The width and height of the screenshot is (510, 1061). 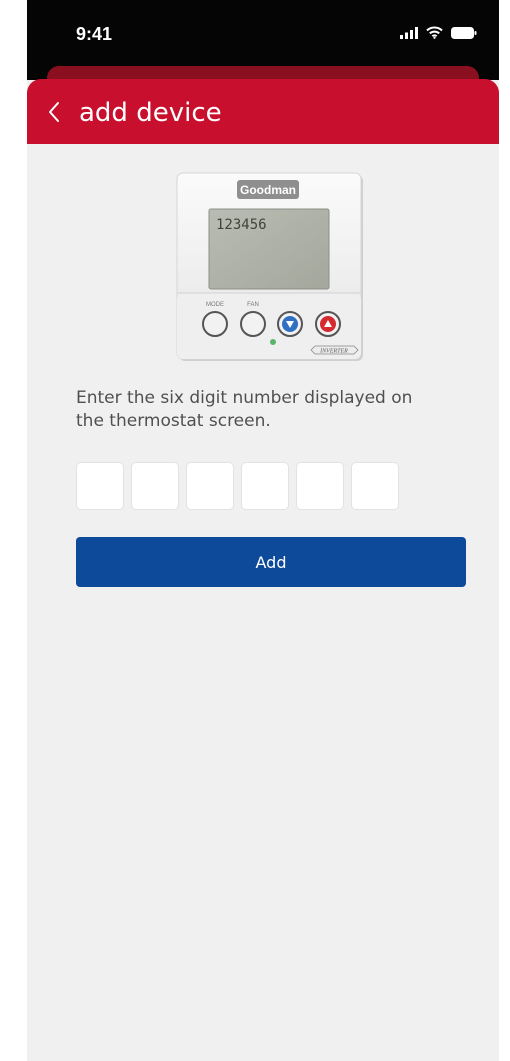 I want to click on thermostat-fan-label: FAN, so click(x=253, y=305).